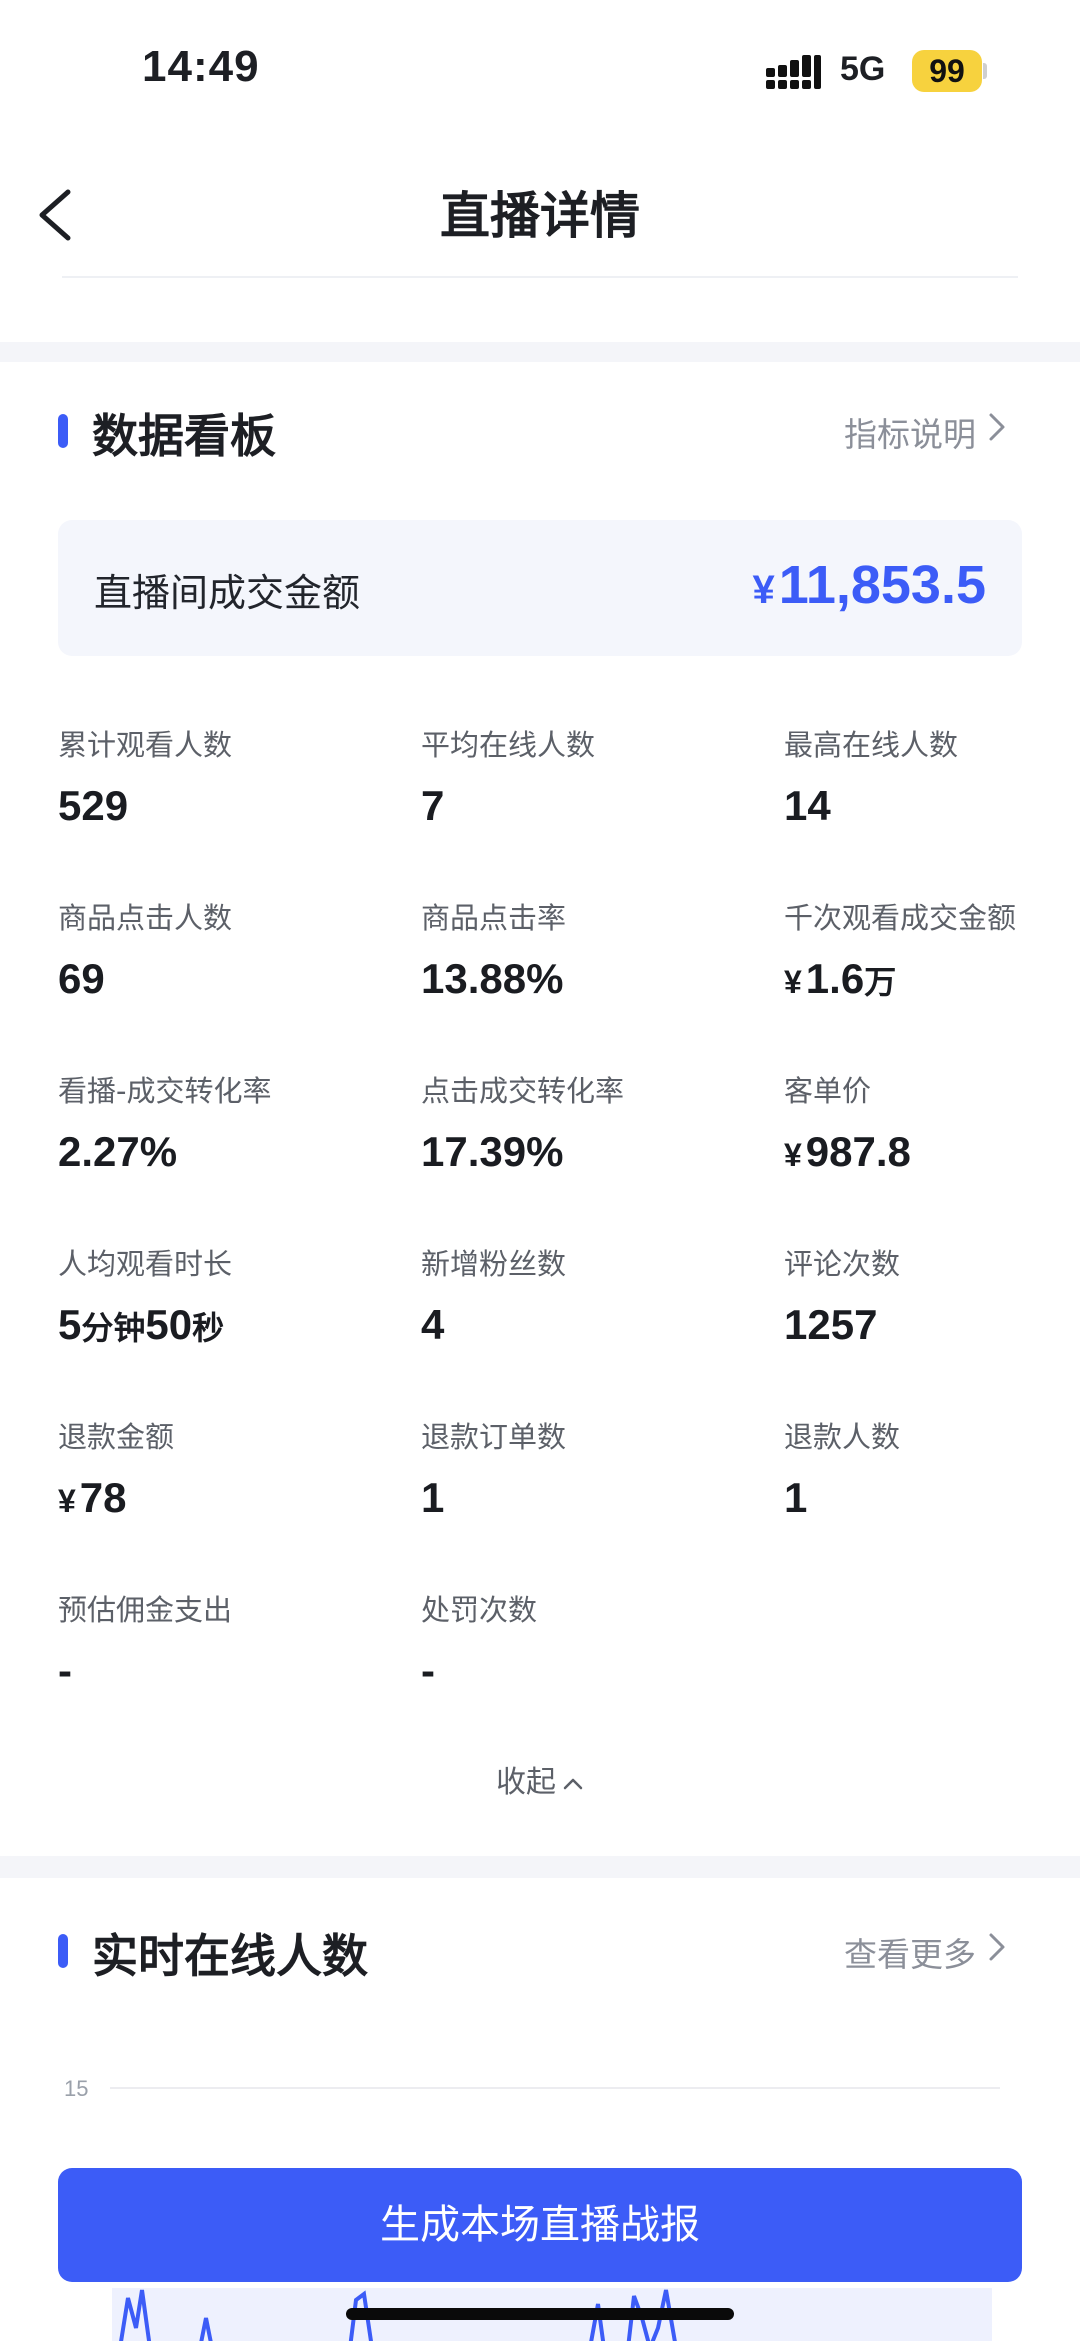 The height and width of the screenshot is (2341, 1080). I want to click on metric-label: 千次观看成交金额, so click(900, 918).